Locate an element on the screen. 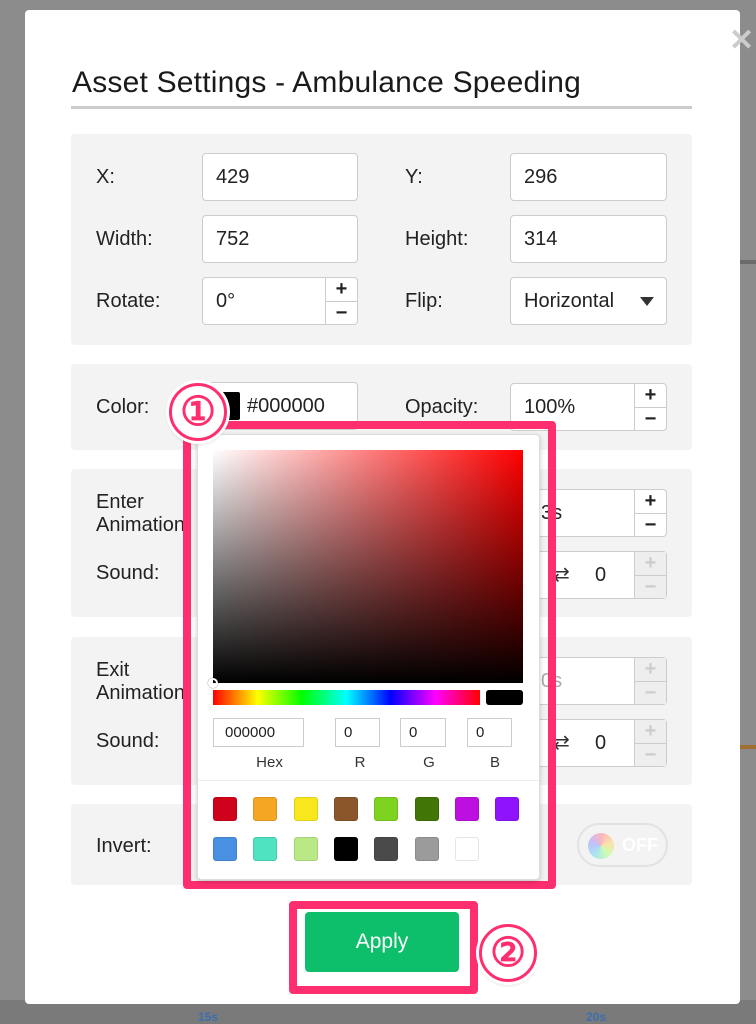 Image resolution: width=756 pixels, height=1024 pixels. color-label: Color: is located at coordinates (123, 407).